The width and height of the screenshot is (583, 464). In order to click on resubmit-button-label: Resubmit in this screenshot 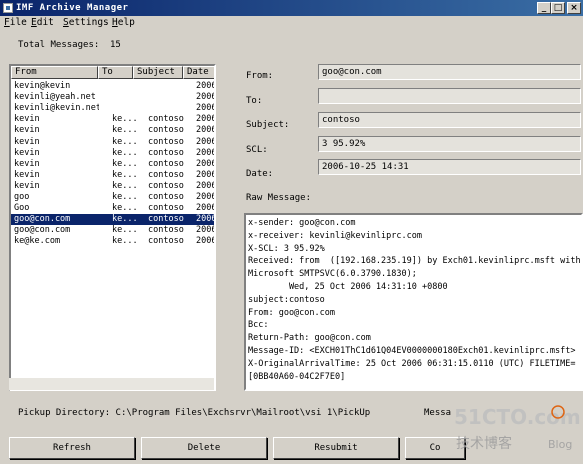, I will do `click(336, 448)`.